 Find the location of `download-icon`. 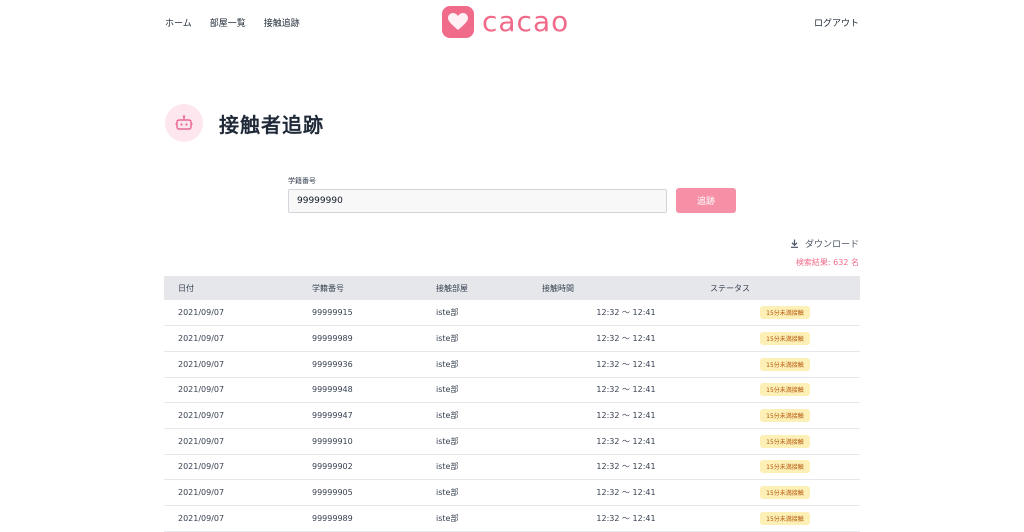

download-icon is located at coordinates (794, 243).